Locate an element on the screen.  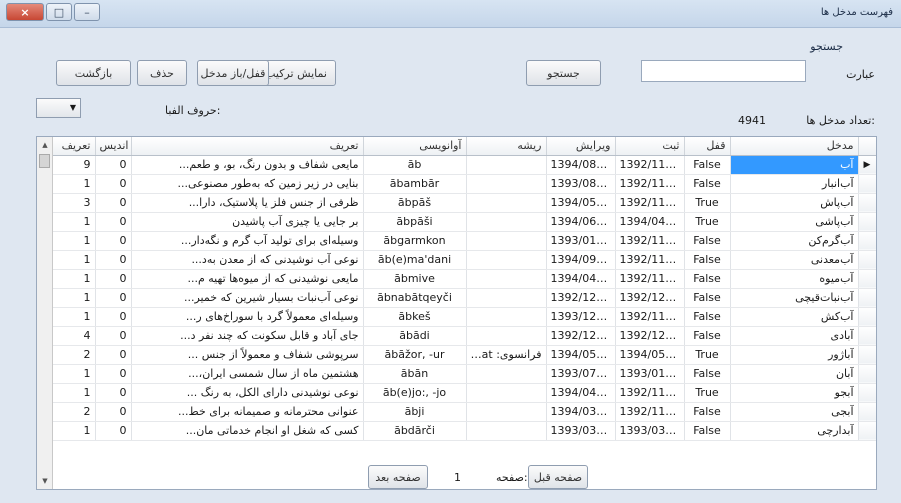
table-cell: 1393/03/22 is located at coordinates (650, 431).